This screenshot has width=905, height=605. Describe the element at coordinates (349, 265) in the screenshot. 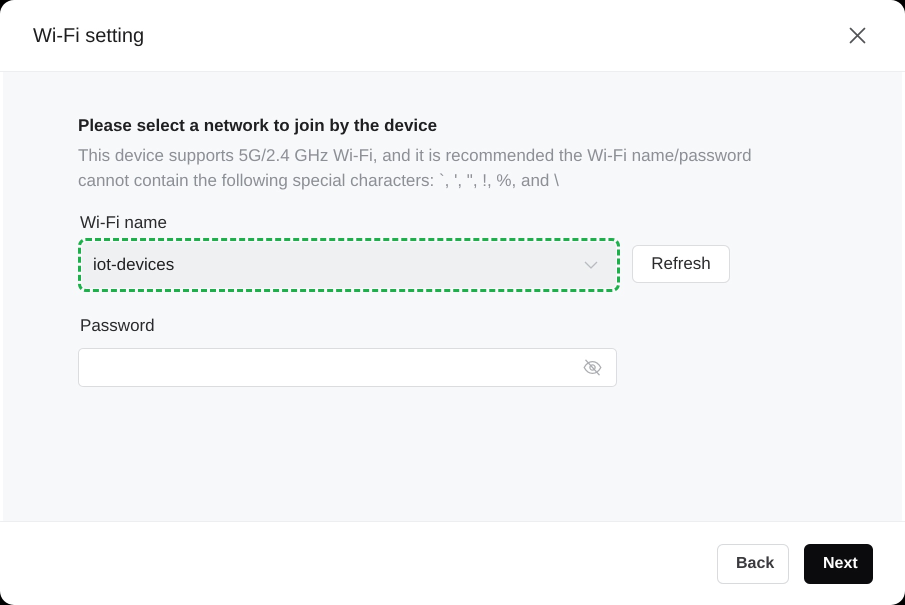

I see `wifi-name-select: iot-devices` at that location.